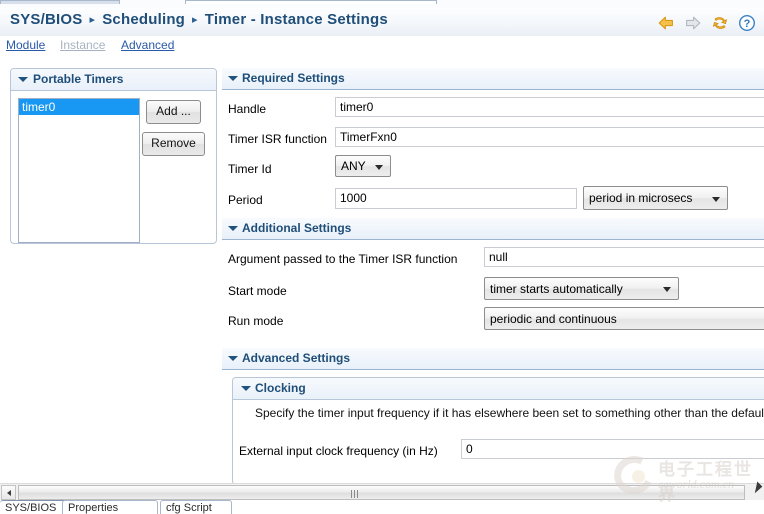 The image size is (764, 514). What do you see at coordinates (549, 137) in the screenshot?
I see `timer-isr-function-input: TimerFxn0` at bounding box center [549, 137].